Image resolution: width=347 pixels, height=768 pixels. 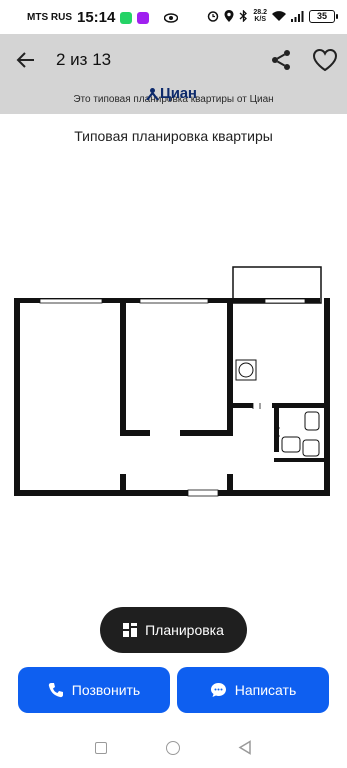 What do you see at coordinates (281, 60) in the screenshot?
I see `share-icon` at bounding box center [281, 60].